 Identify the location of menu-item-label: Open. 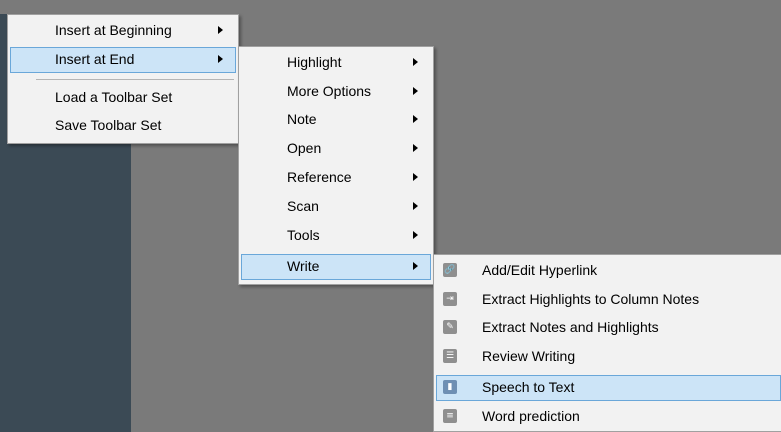
(304, 148).